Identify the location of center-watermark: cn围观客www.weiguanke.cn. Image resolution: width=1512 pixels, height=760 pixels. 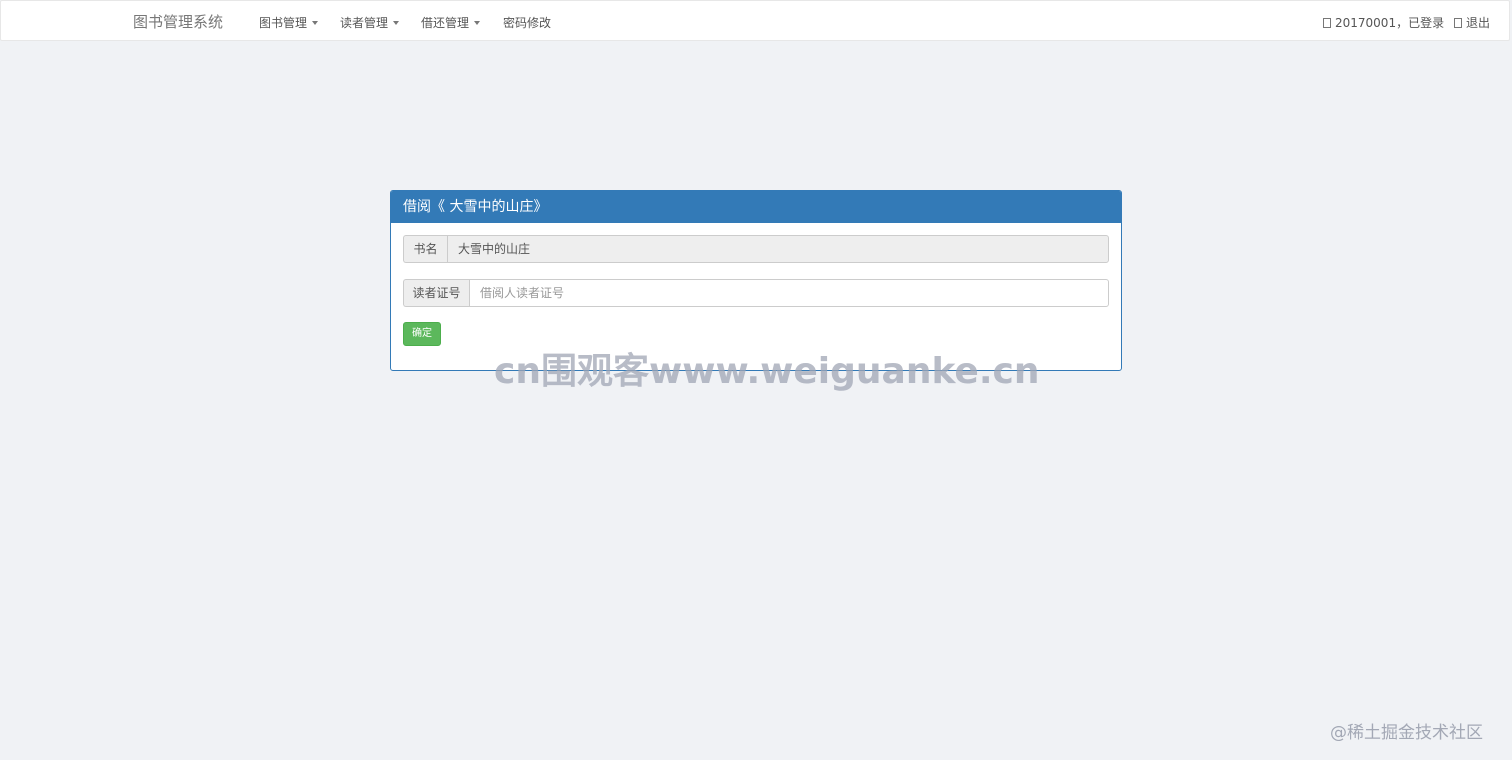
(767, 371).